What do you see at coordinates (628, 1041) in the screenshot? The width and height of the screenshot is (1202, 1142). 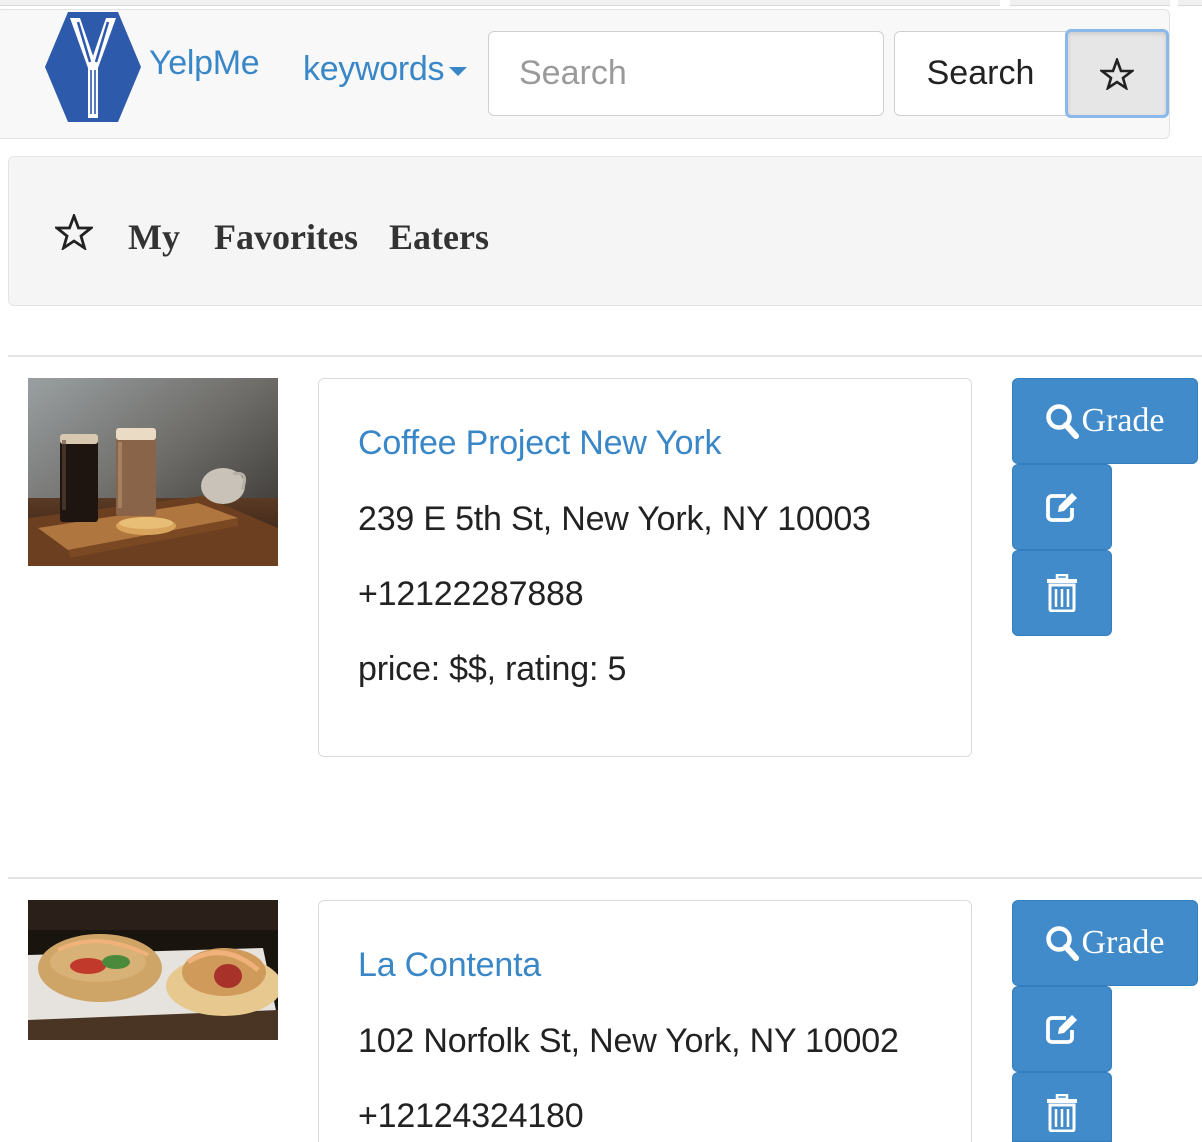 I see `business-address: 102 Norfolk St, New York, NY 10002` at bounding box center [628, 1041].